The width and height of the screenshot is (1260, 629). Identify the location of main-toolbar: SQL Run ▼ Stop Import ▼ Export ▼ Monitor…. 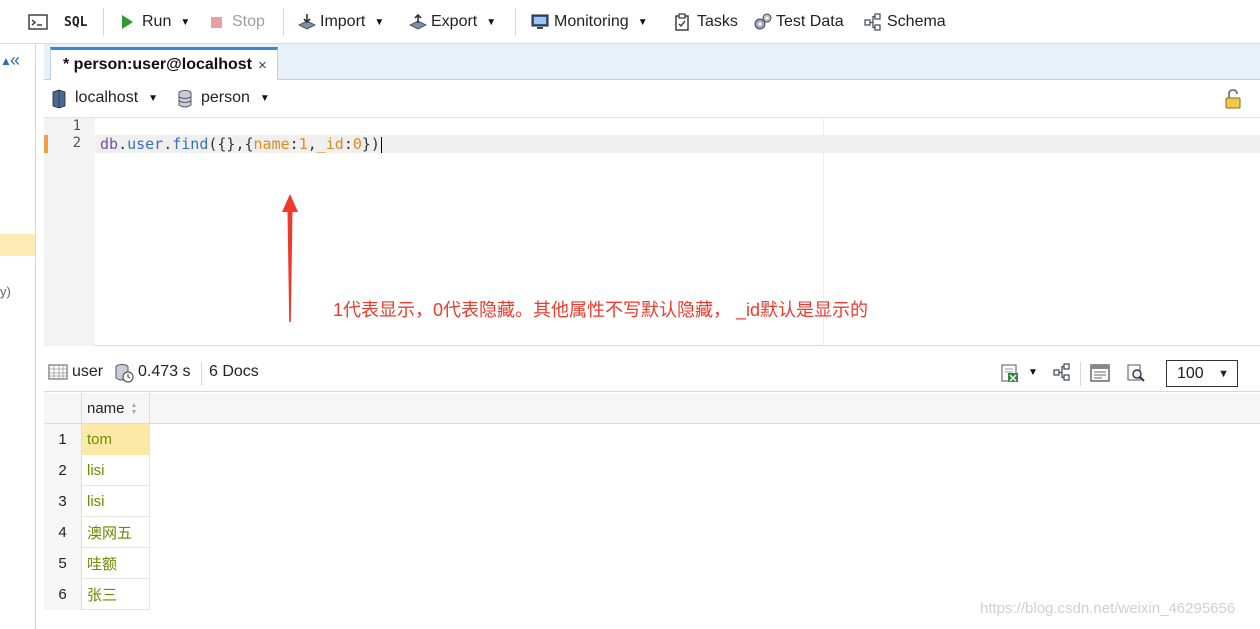
(630, 22).